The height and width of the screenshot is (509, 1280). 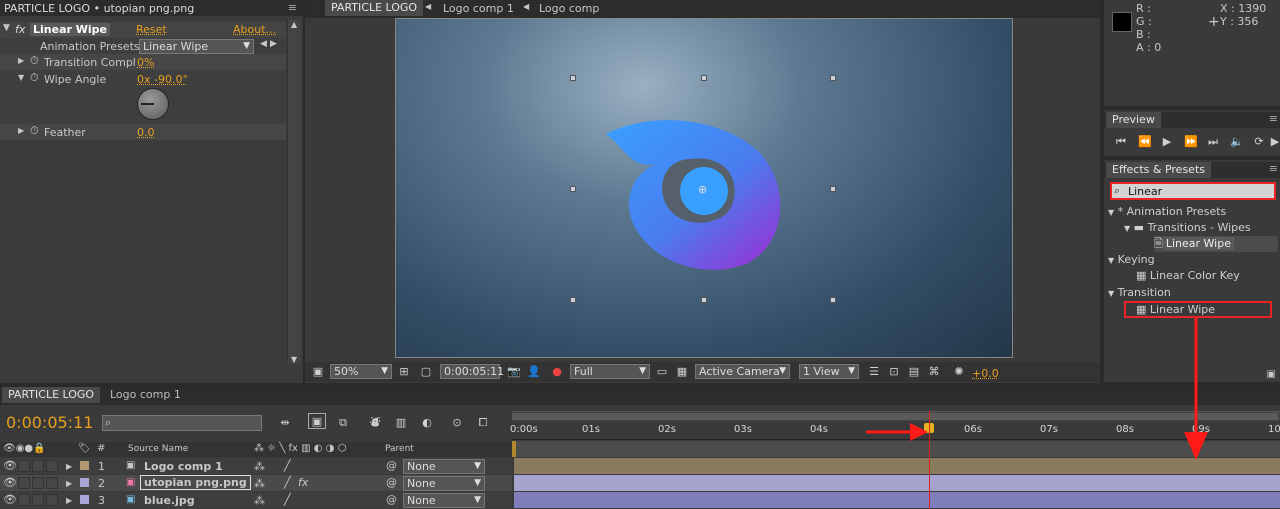 What do you see at coordinates (399, 449) in the screenshot?
I see `parent-header: Parent` at bounding box center [399, 449].